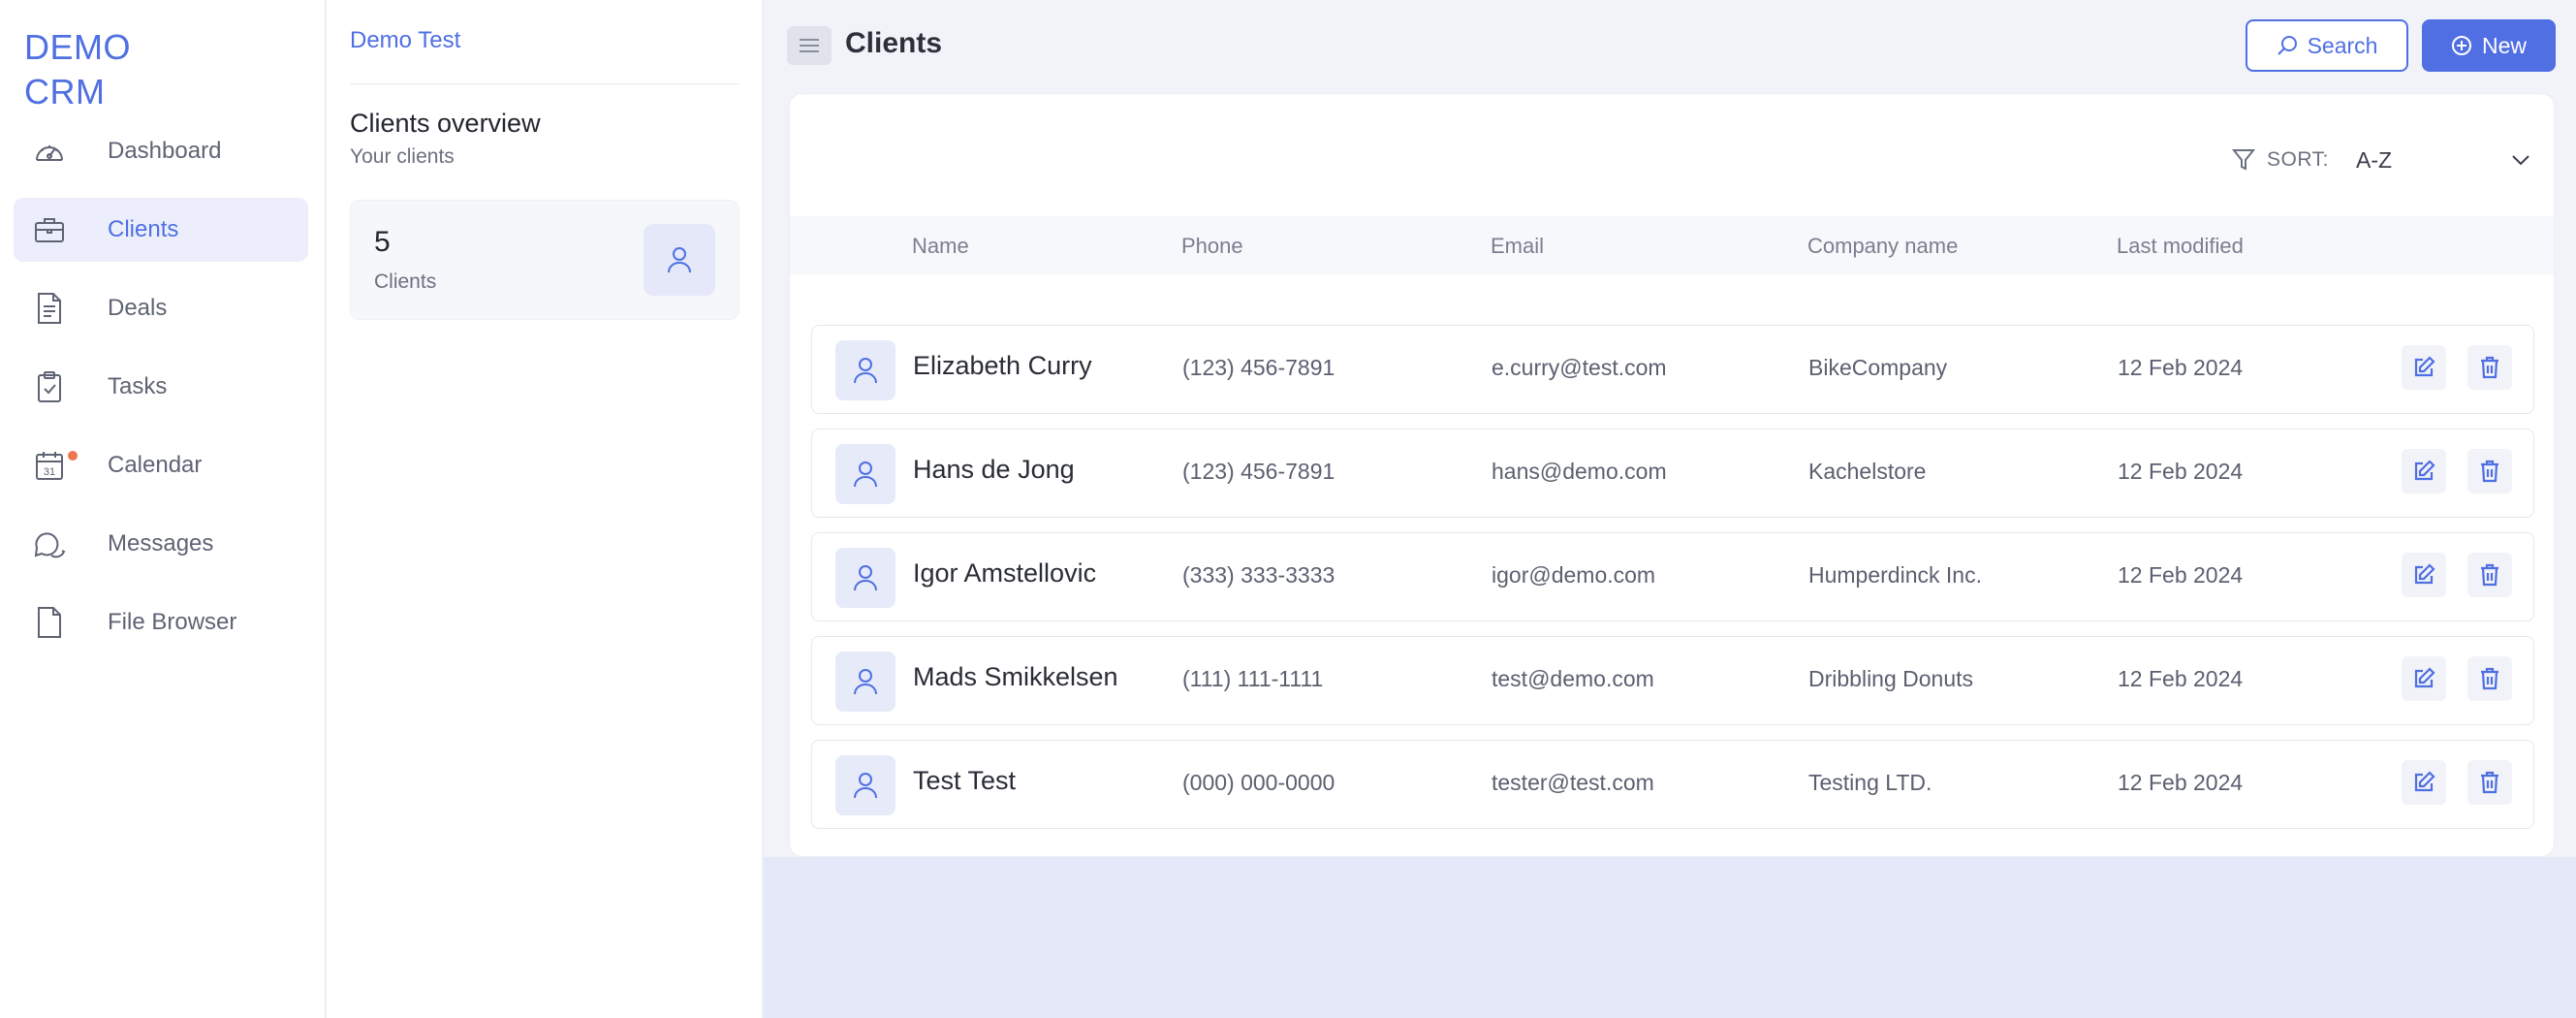 This screenshot has height=1018, width=2576. What do you see at coordinates (49, 309) in the screenshot?
I see `document-icon` at bounding box center [49, 309].